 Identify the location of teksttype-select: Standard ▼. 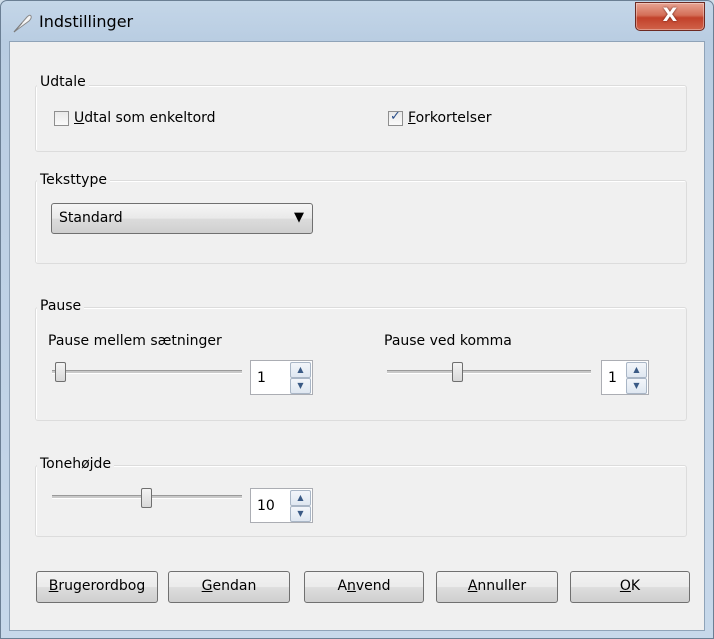
(182, 218).